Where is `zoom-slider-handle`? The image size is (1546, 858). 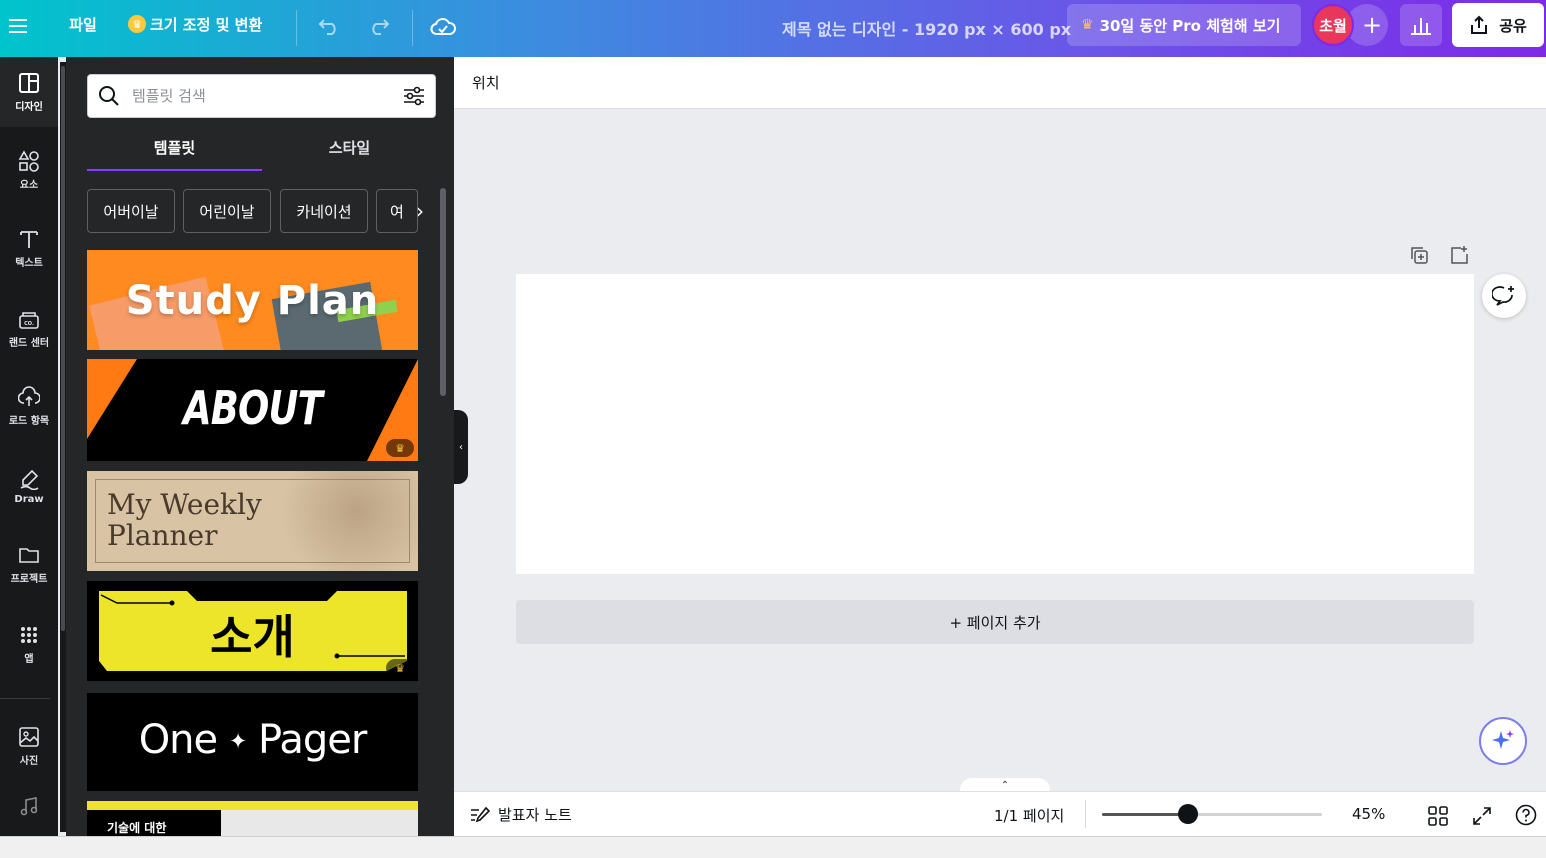 zoom-slider-handle is located at coordinates (1187, 814).